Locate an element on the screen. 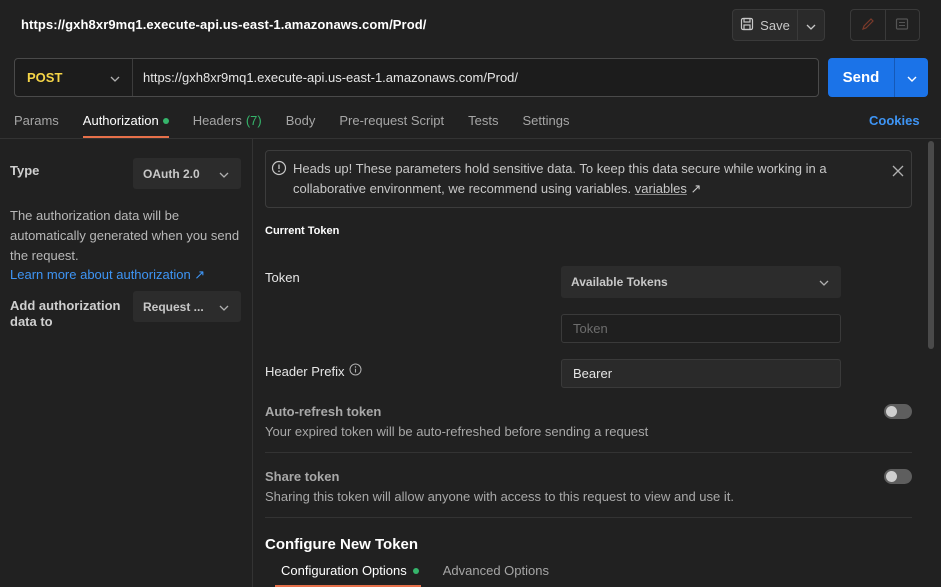 The height and width of the screenshot is (587, 941). header-prefix-input: Bearer is located at coordinates (701, 373).